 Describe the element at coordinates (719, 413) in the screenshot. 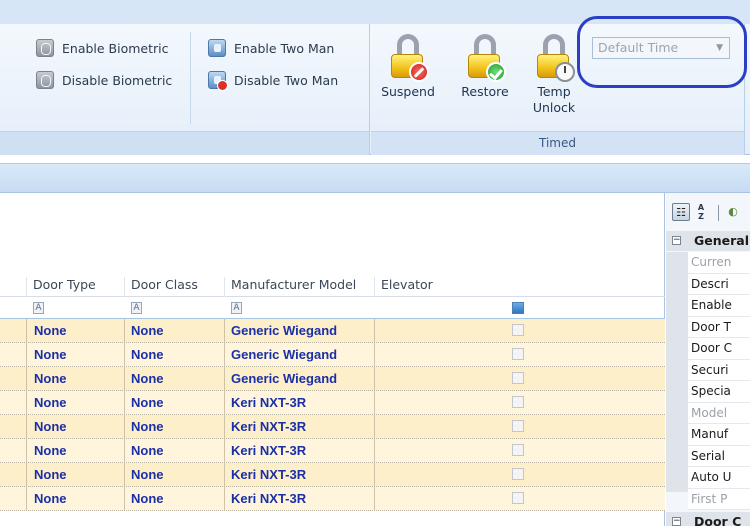

I see `property-item: Model` at that location.